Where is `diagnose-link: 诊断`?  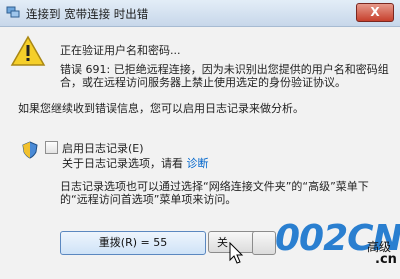 diagnose-link: 诊断 is located at coordinates (198, 163).